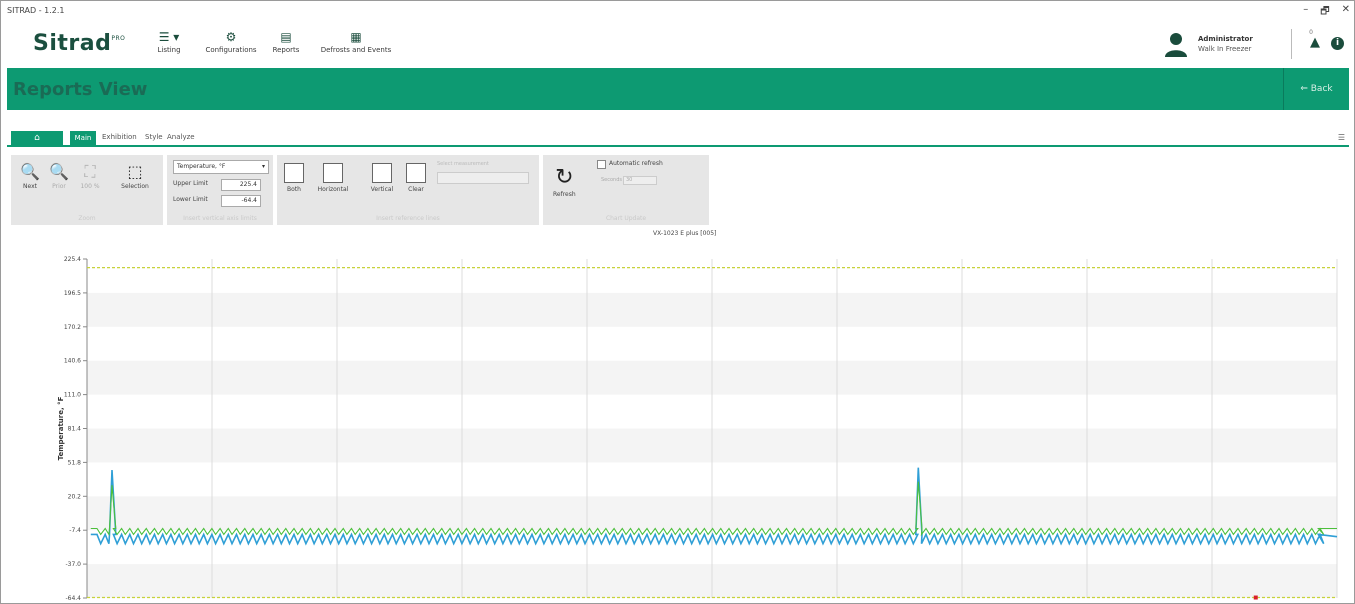 This screenshot has height=604, width=1355. Describe the element at coordinates (640, 180) in the screenshot. I see `seconds-select: 30` at that location.